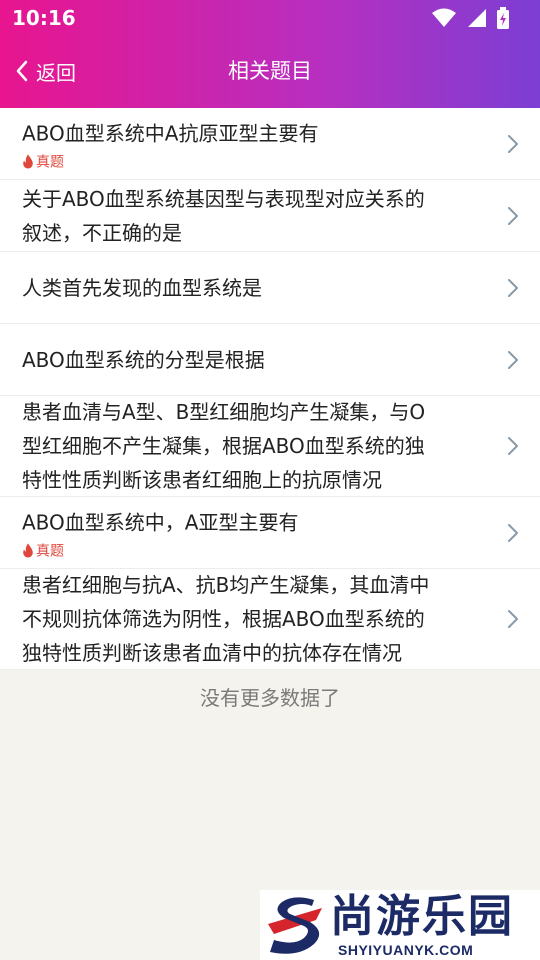 This screenshot has height=960, width=540. I want to click on app-header: 10:16 返回 相关题目, so click(270, 54).